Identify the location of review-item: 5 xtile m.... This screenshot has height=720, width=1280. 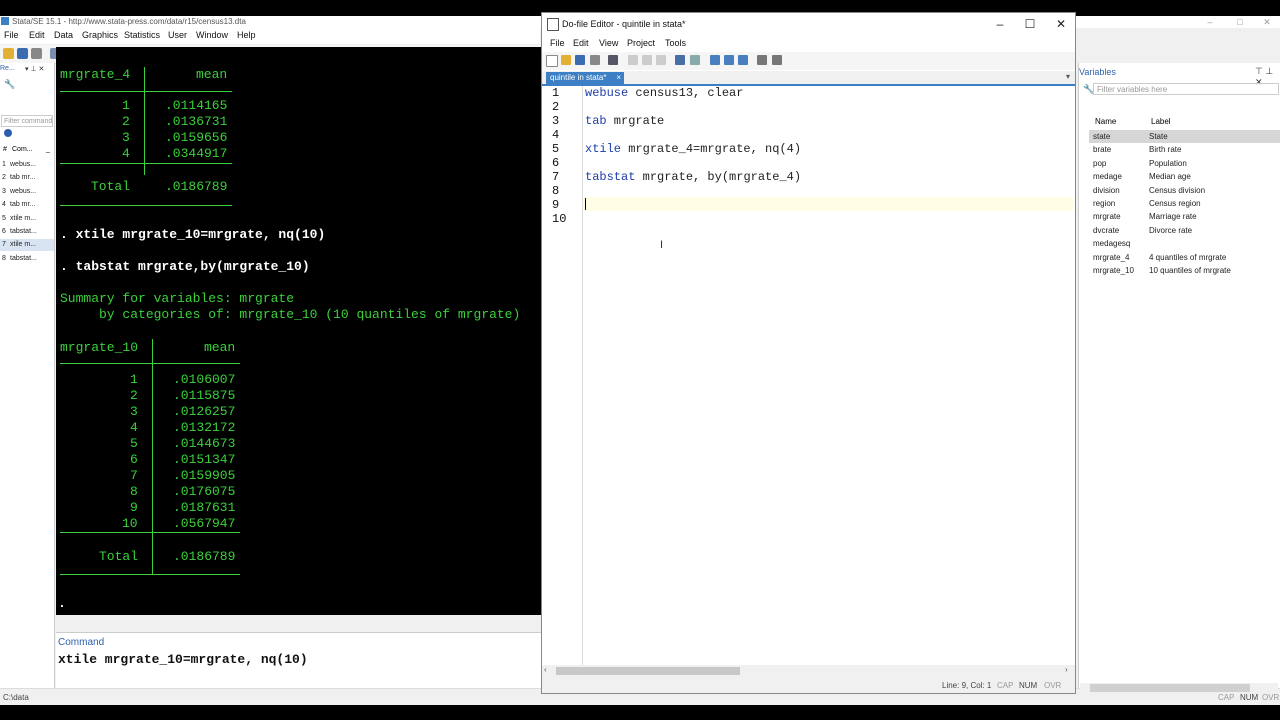
(27, 219).